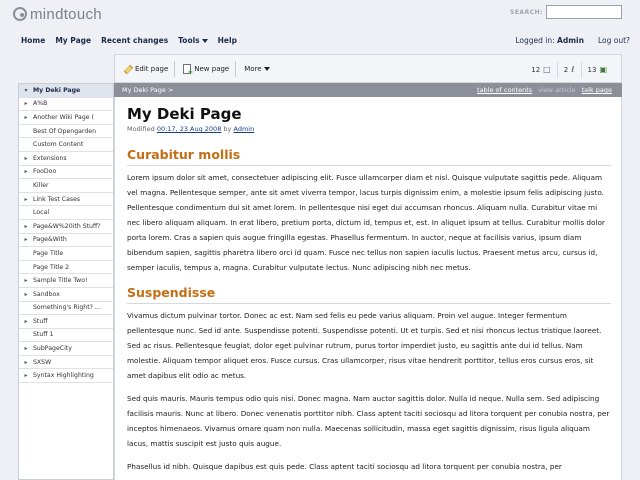 The height and width of the screenshot is (480, 640). What do you see at coordinates (26, 90) in the screenshot?
I see `collapse-icon: ▾` at bounding box center [26, 90].